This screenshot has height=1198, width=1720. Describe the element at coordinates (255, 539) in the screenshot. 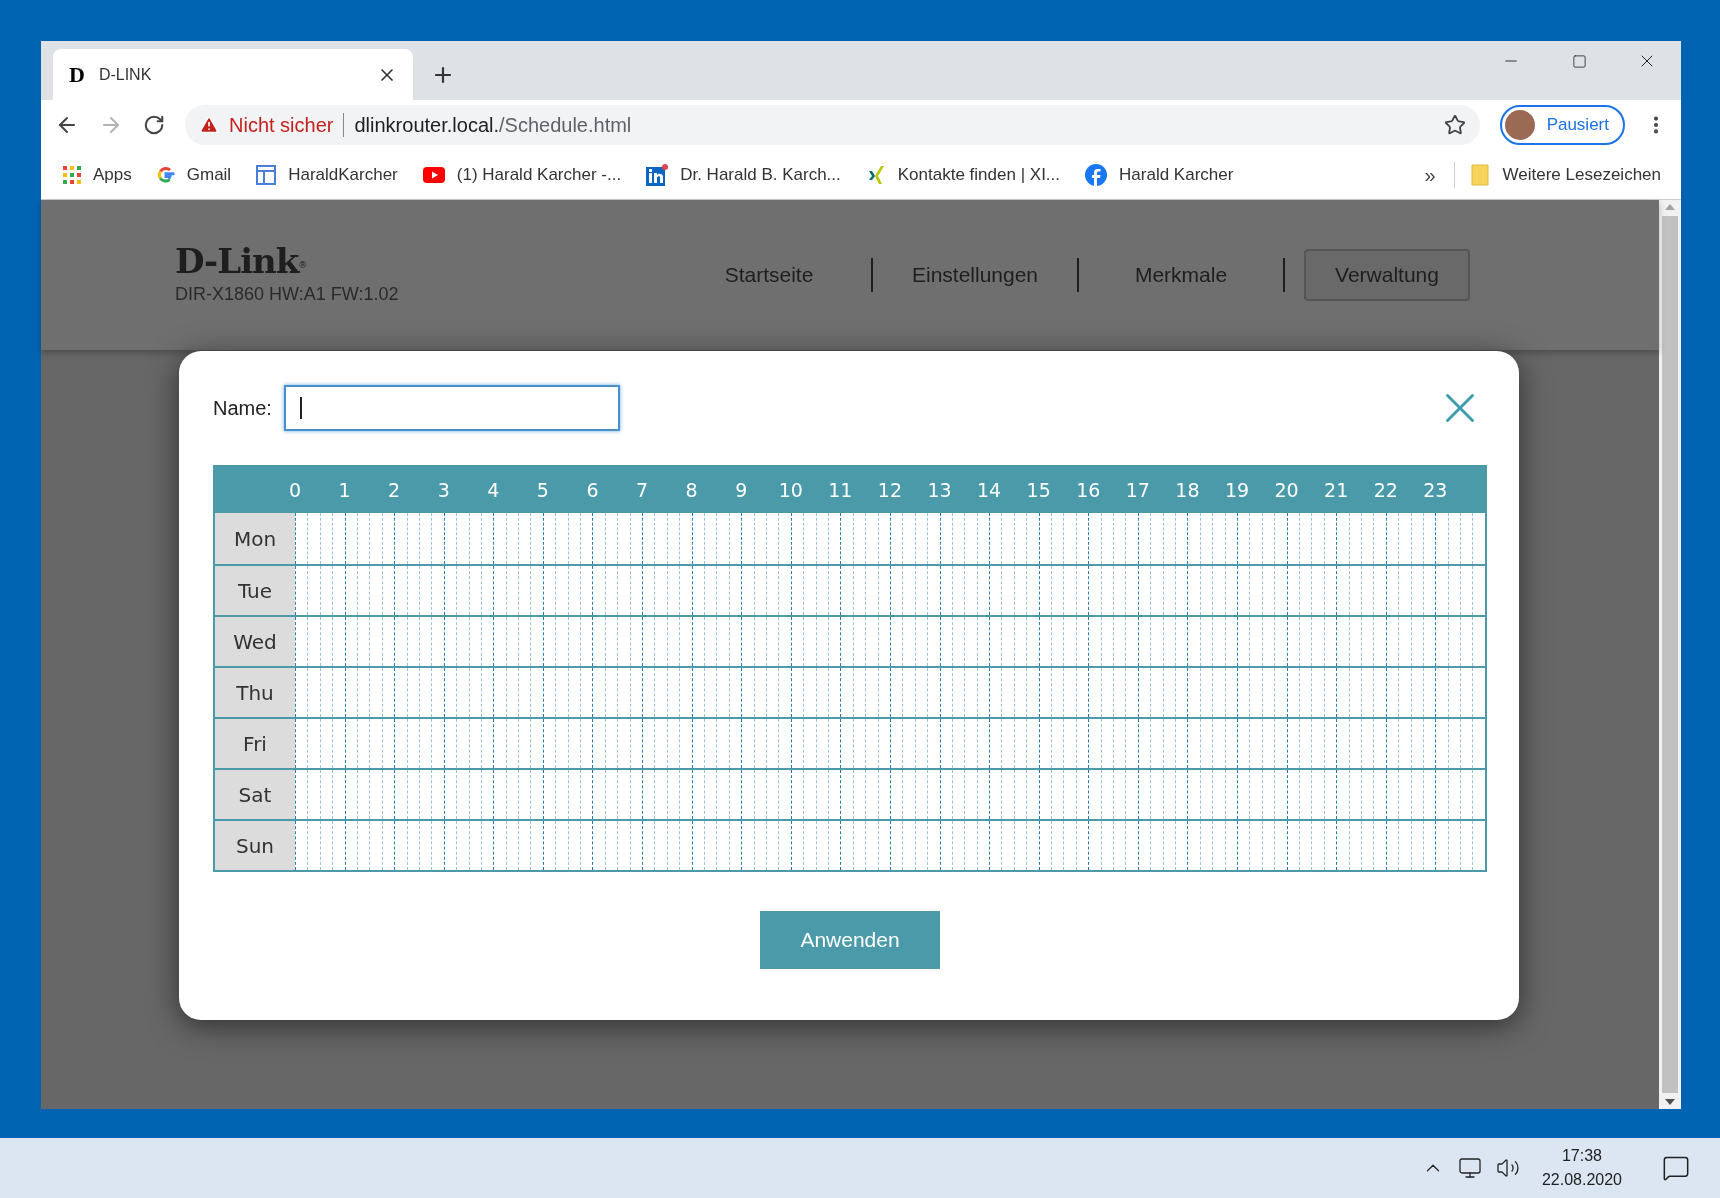

I see `day-label: Mon` at that location.